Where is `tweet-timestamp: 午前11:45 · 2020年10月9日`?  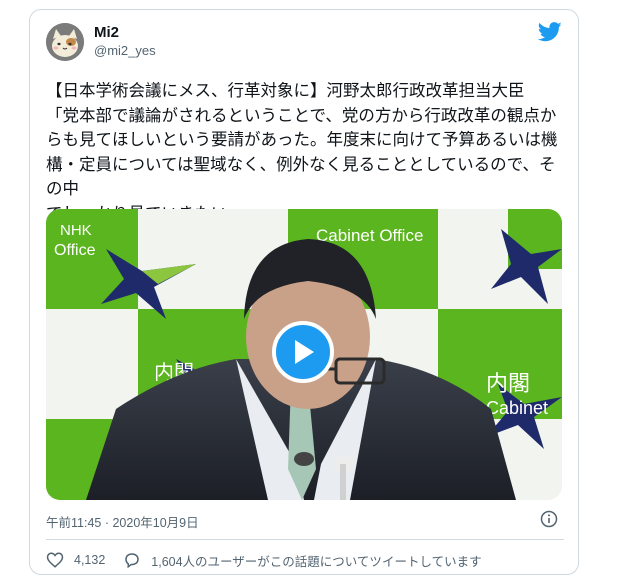
tweet-timestamp: 午前11:45 · 2020年10月9日 is located at coordinates (122, 521).